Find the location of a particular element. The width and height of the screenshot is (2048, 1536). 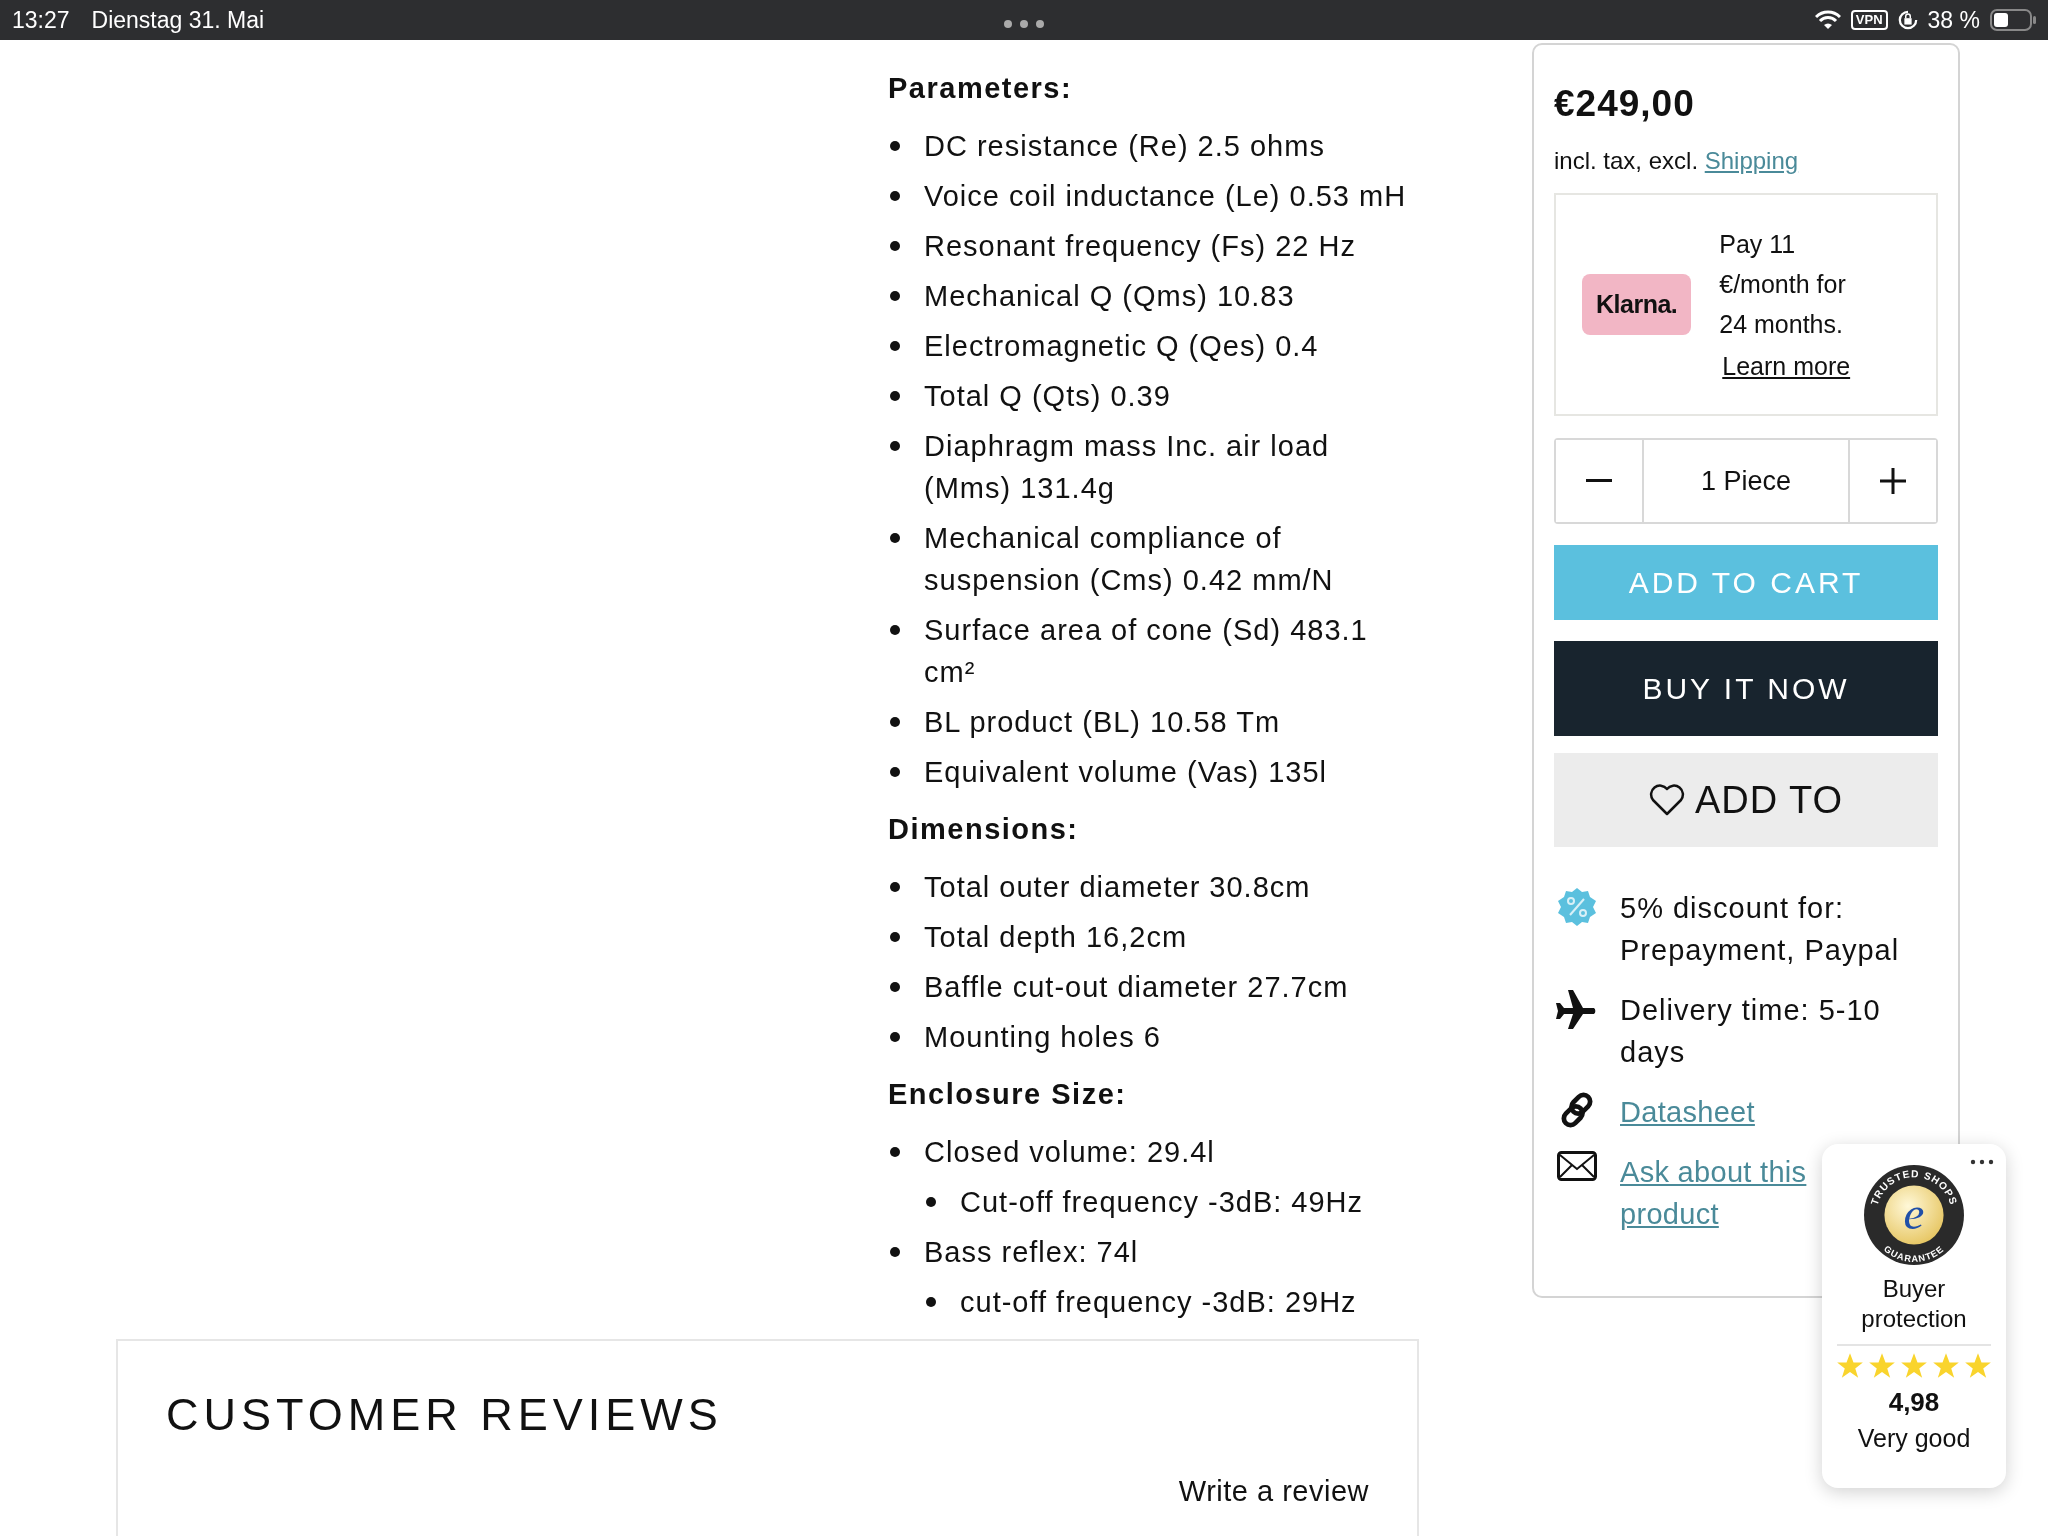

status-date: Dienstag 31. Mai is located at coordinates (178, 20).